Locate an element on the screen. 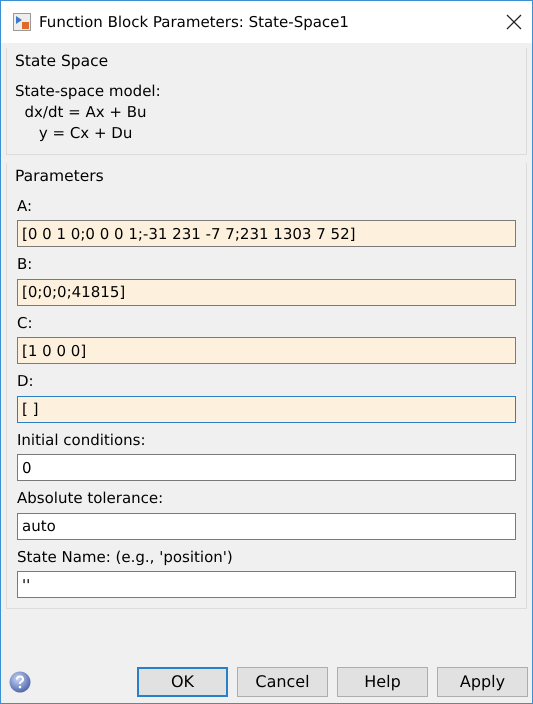 Image resolution: width=533 pixels, height=704 pixels. description-line: y = Cx + Du is located at coordinates (86, 133).